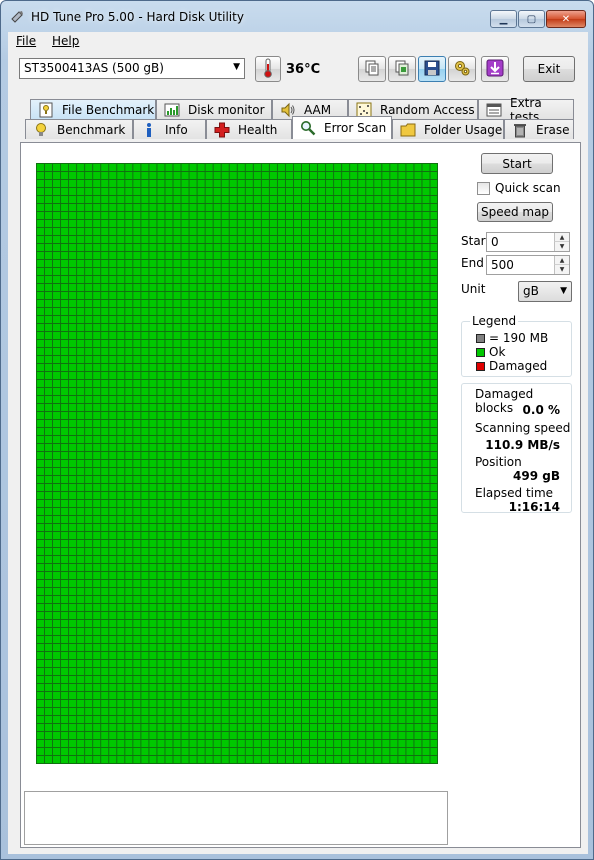  Describe the element at coordinates (480, 338) in the screenshot. I see `gray-swatch-icon` at that location.